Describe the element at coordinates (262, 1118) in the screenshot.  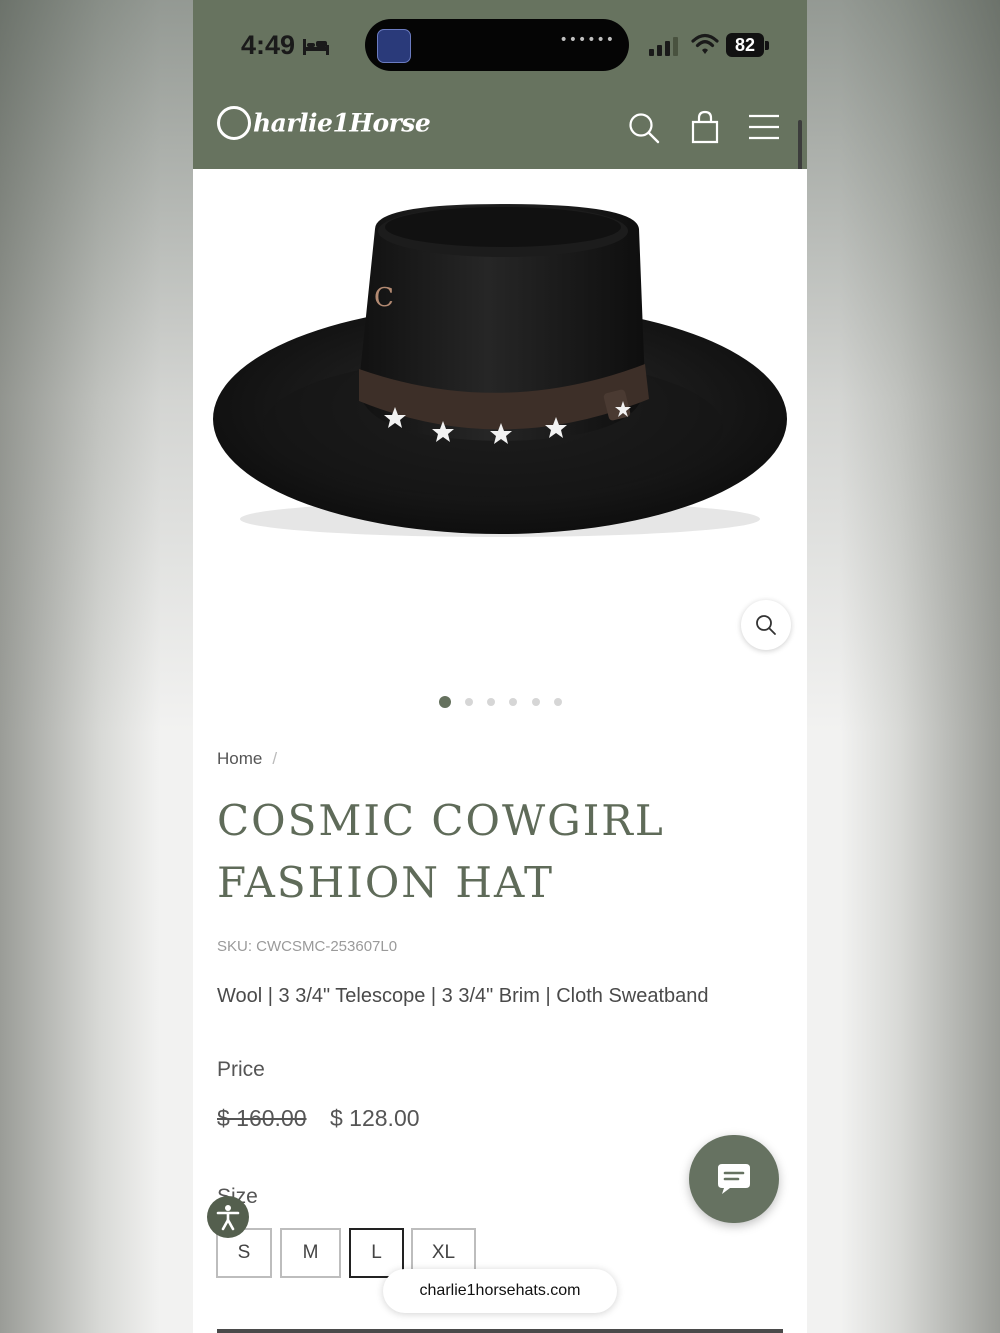
I see `original-price: $ 160.00` at that location.